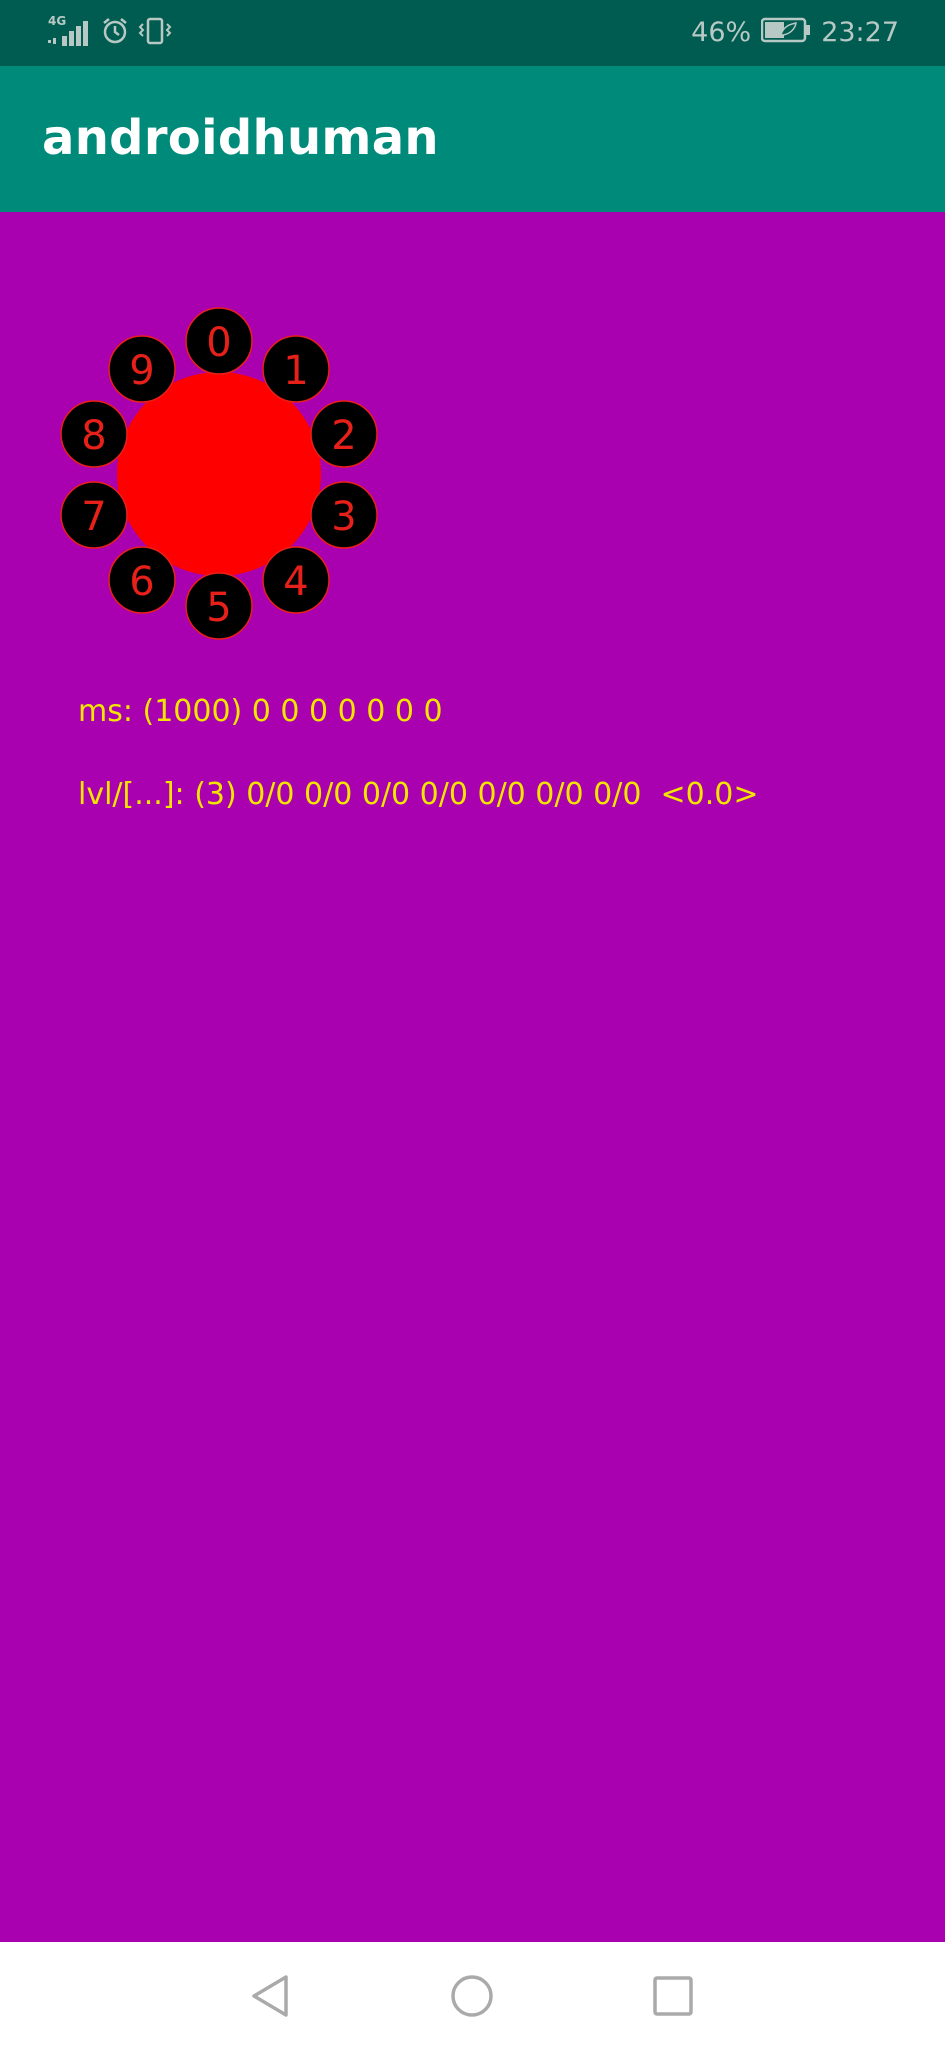 The height and width of the screenshot is (2048, 945). What do you see at coordinates (260, 711) in the screenshot?
I see `ms-readout: ms: (1000) 0 0 0 0 0 0 0` at bounding box center [260, 711].